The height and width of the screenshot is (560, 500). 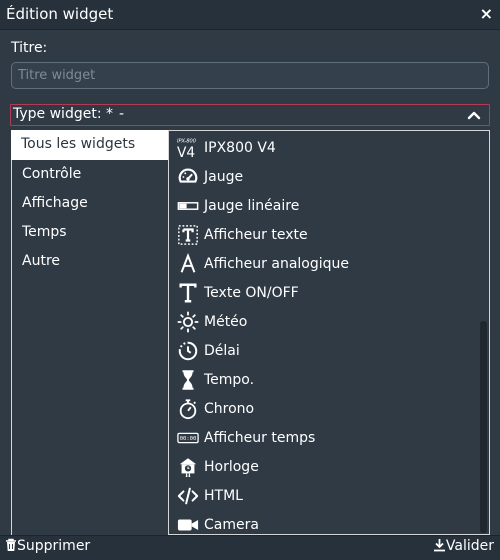 What do you see at coordinates (90, 261) in the screenshot?
I see `category-item-autre: Autre` at bounding box center [90, 261].